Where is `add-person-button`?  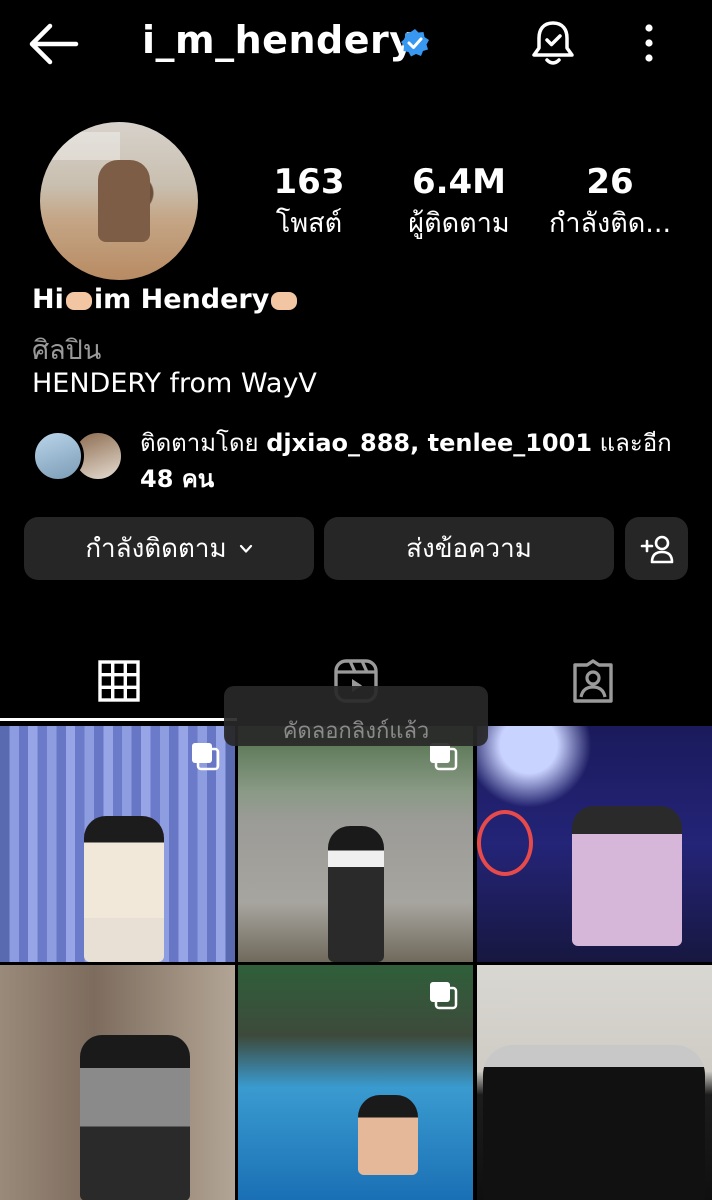
add-person-button is located at coordinates (656, 548).